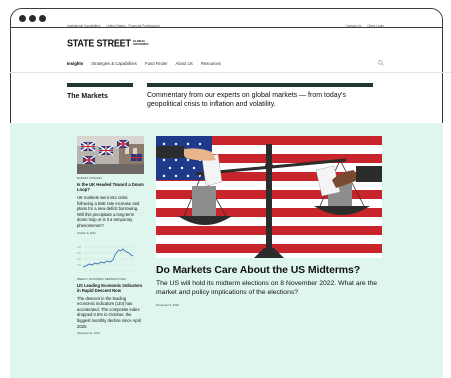 This screenshot has height=378, width=451. Describe the element at coordinates (88, 334) in the screenshot. I see `article-date: November 21, 2022` at that location.